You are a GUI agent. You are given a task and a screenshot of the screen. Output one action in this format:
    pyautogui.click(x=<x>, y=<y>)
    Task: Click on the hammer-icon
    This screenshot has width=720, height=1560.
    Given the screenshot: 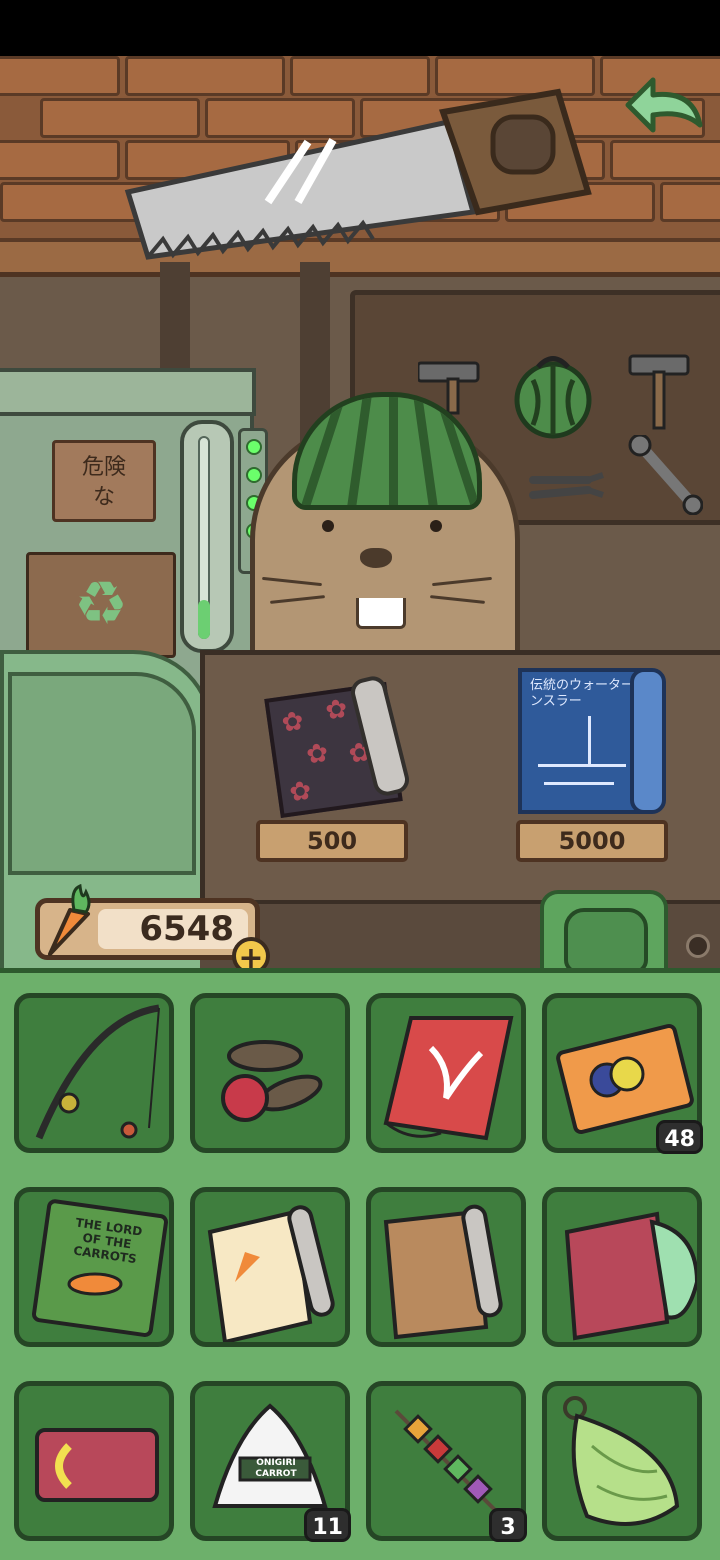 What is the action you would take?
    pyautogui.click(x=659, y=392)
    